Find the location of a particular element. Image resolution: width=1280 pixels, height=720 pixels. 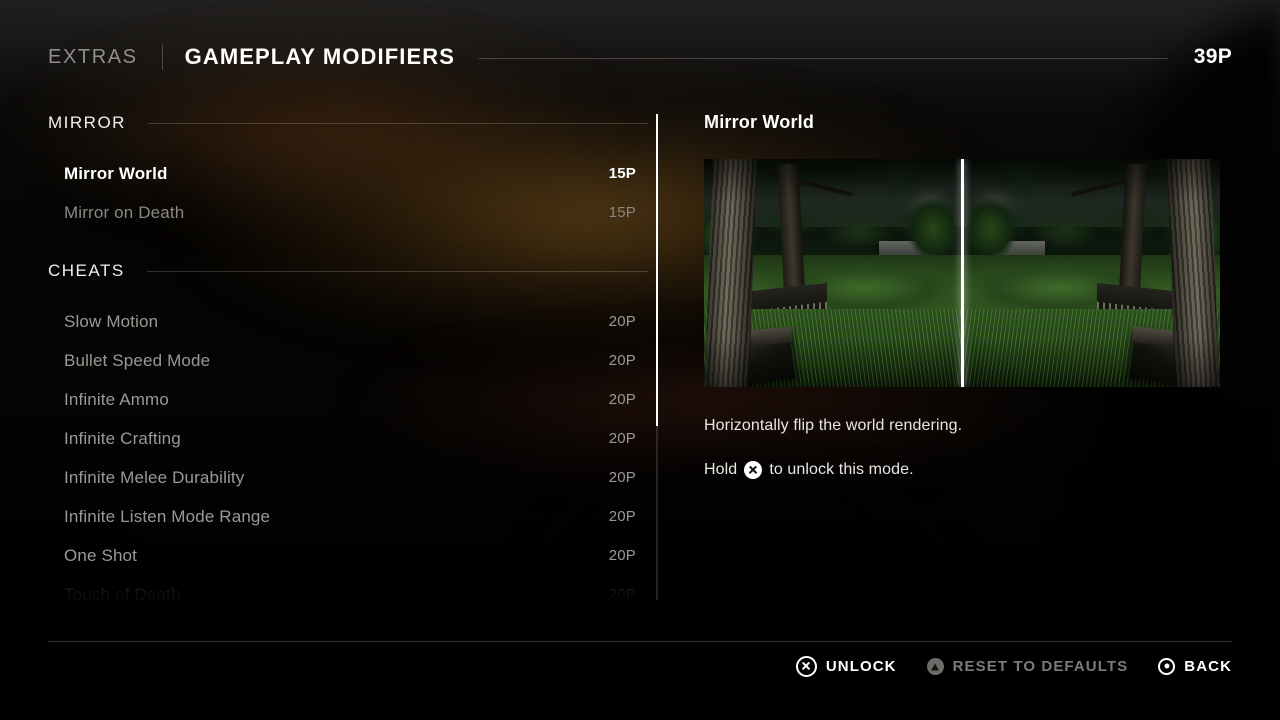

footer-divider is located at coordinates (640, 641).